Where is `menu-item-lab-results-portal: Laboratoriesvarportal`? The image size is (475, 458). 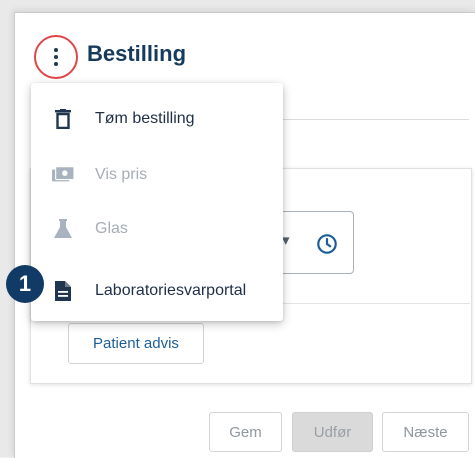
menu-item-lab-results-portal: Laboratoriesvarportal is located at coordinates (157, 291).